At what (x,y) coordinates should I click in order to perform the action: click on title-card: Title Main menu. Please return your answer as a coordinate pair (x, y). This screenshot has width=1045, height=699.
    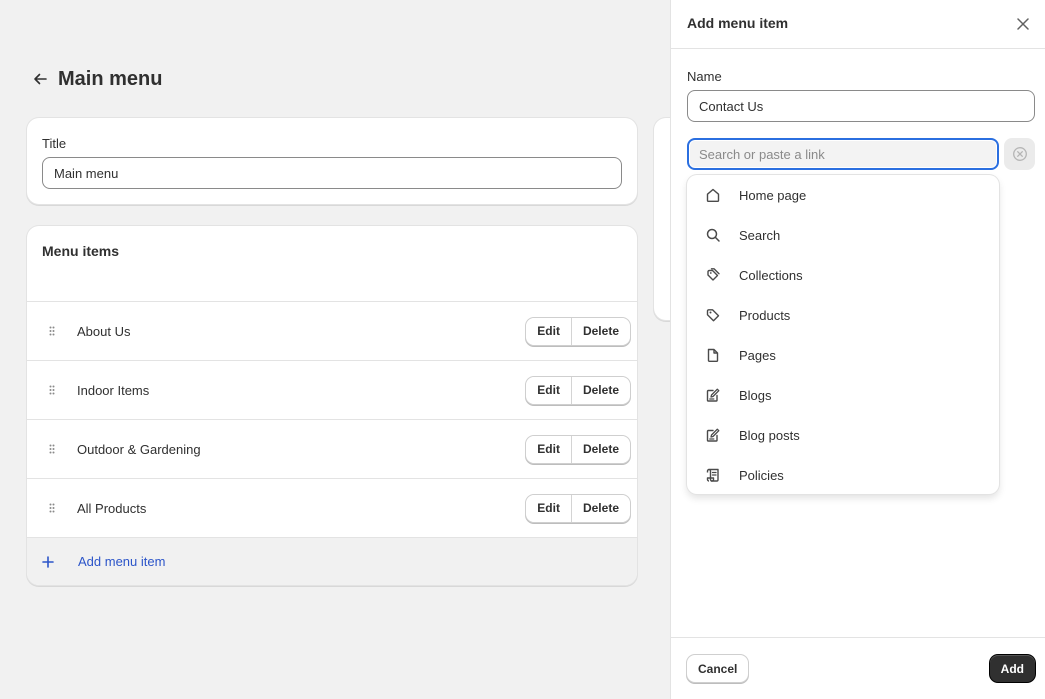
    Looking at the image, I should click on (332, 161).